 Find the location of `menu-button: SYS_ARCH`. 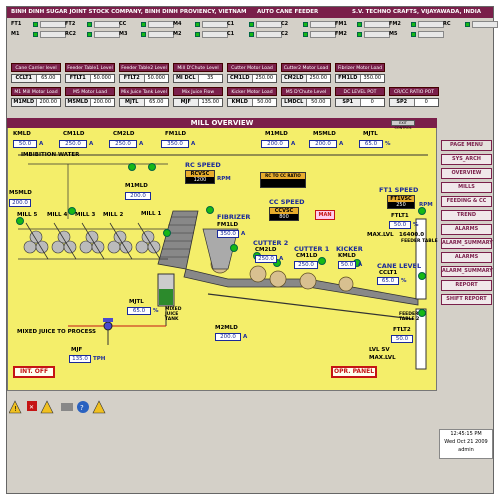

menu-button: SYS_ARCH is located at coordinates (466, 159).